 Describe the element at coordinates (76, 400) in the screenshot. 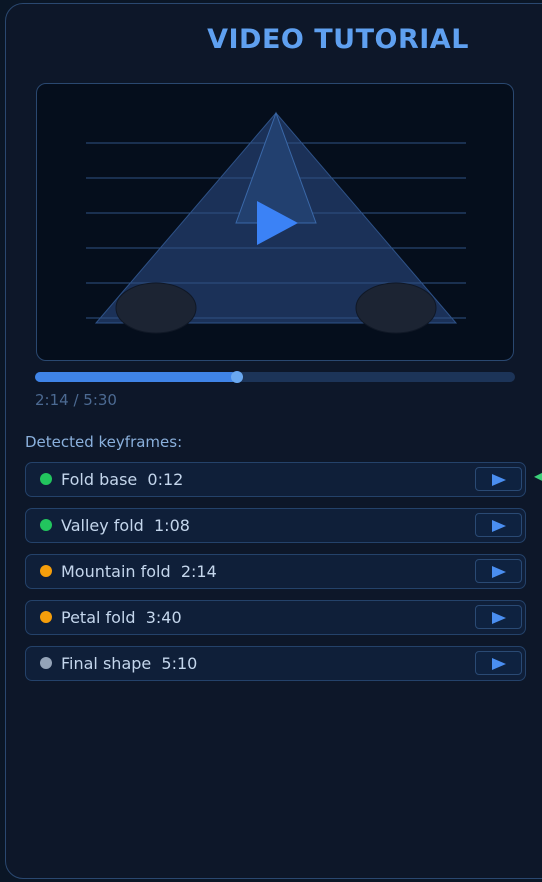

I see `timecode: 2:14 / 5:30` at that location.